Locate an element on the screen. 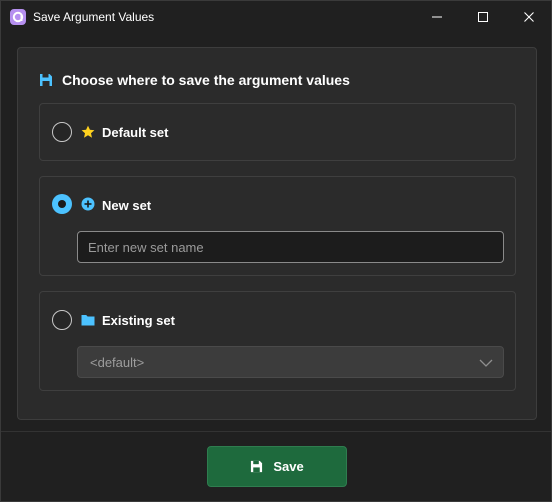  app-logo-icon is located at coordinates (18, 17).